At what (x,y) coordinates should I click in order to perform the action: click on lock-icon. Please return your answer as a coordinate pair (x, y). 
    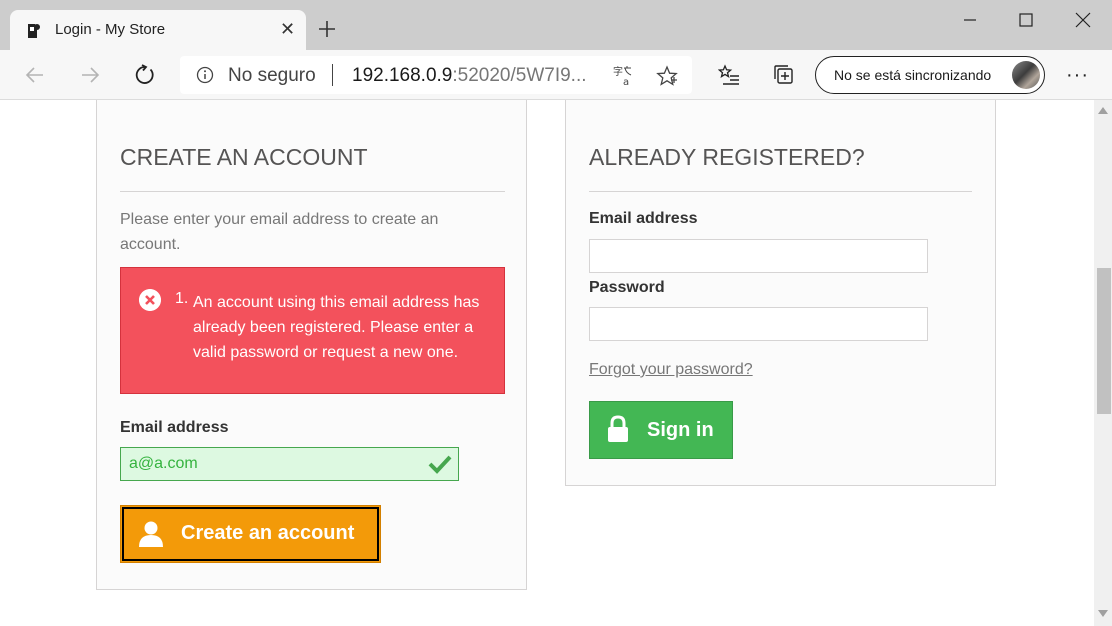
    Looking at the image, I should click on (618, 428).